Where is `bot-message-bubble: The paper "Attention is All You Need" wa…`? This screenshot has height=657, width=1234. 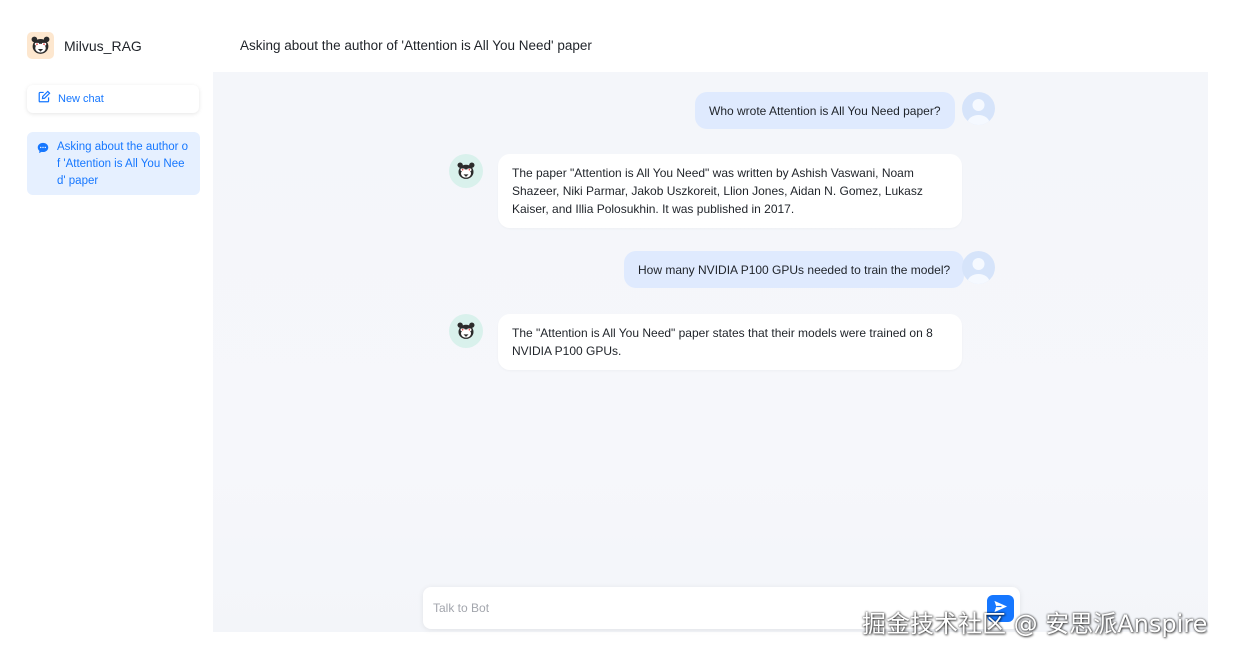 bot-message-bubble: The paper "Attention is All You Need" wa… is located at coordinates (730, 191).